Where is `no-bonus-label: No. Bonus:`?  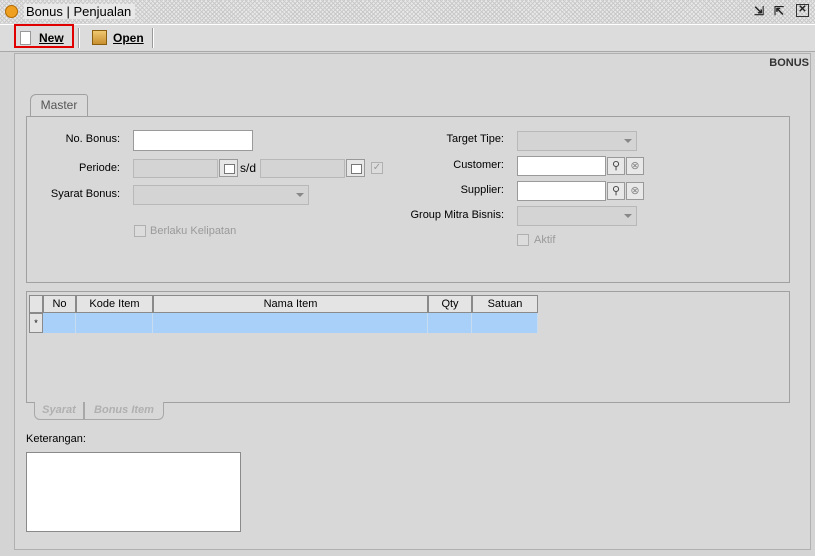 no-bonus-label: No. Bonus: is located at coordinates (92, 139).